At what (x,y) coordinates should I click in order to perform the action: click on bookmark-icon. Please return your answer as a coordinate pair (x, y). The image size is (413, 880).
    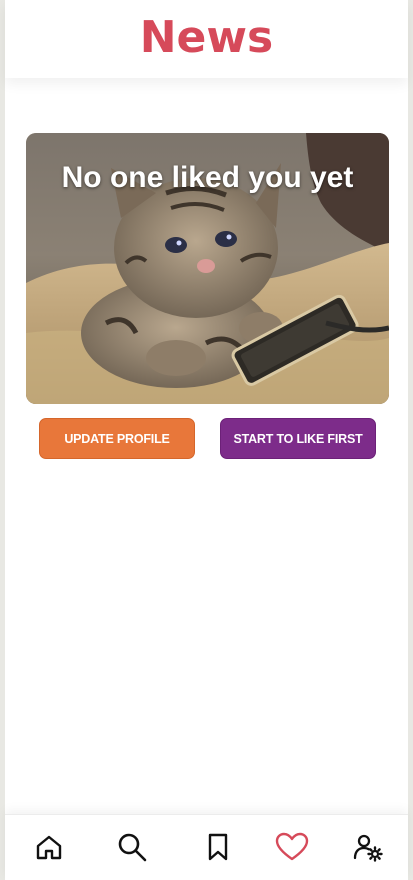
    Looking at the image, I should click on (218, 847).